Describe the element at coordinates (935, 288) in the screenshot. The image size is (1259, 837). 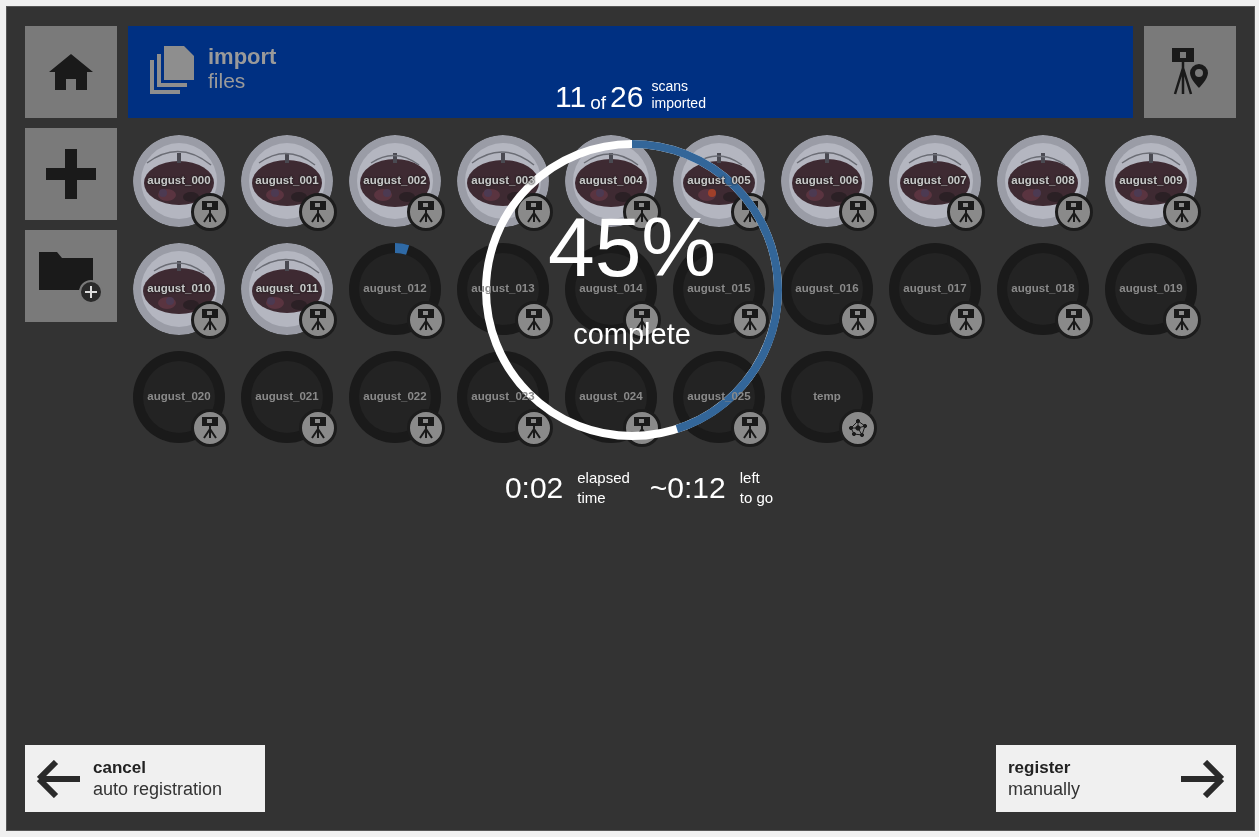
I see `scan-name: august_017` at that location.